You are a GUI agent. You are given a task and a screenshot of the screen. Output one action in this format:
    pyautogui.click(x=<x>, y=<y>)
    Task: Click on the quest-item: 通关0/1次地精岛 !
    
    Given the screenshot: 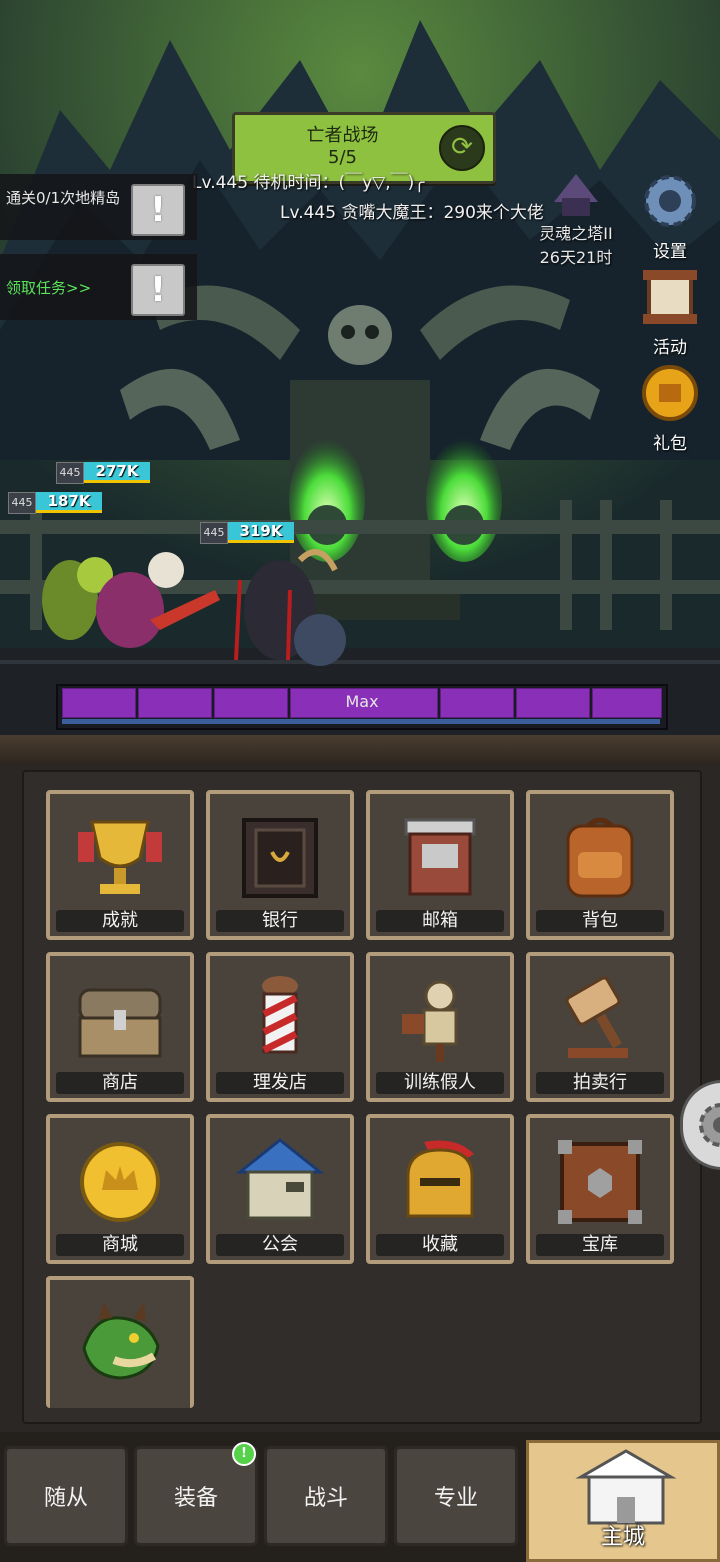 What is the action you would take?
    pyautogui.click(x=98, y=207)
    